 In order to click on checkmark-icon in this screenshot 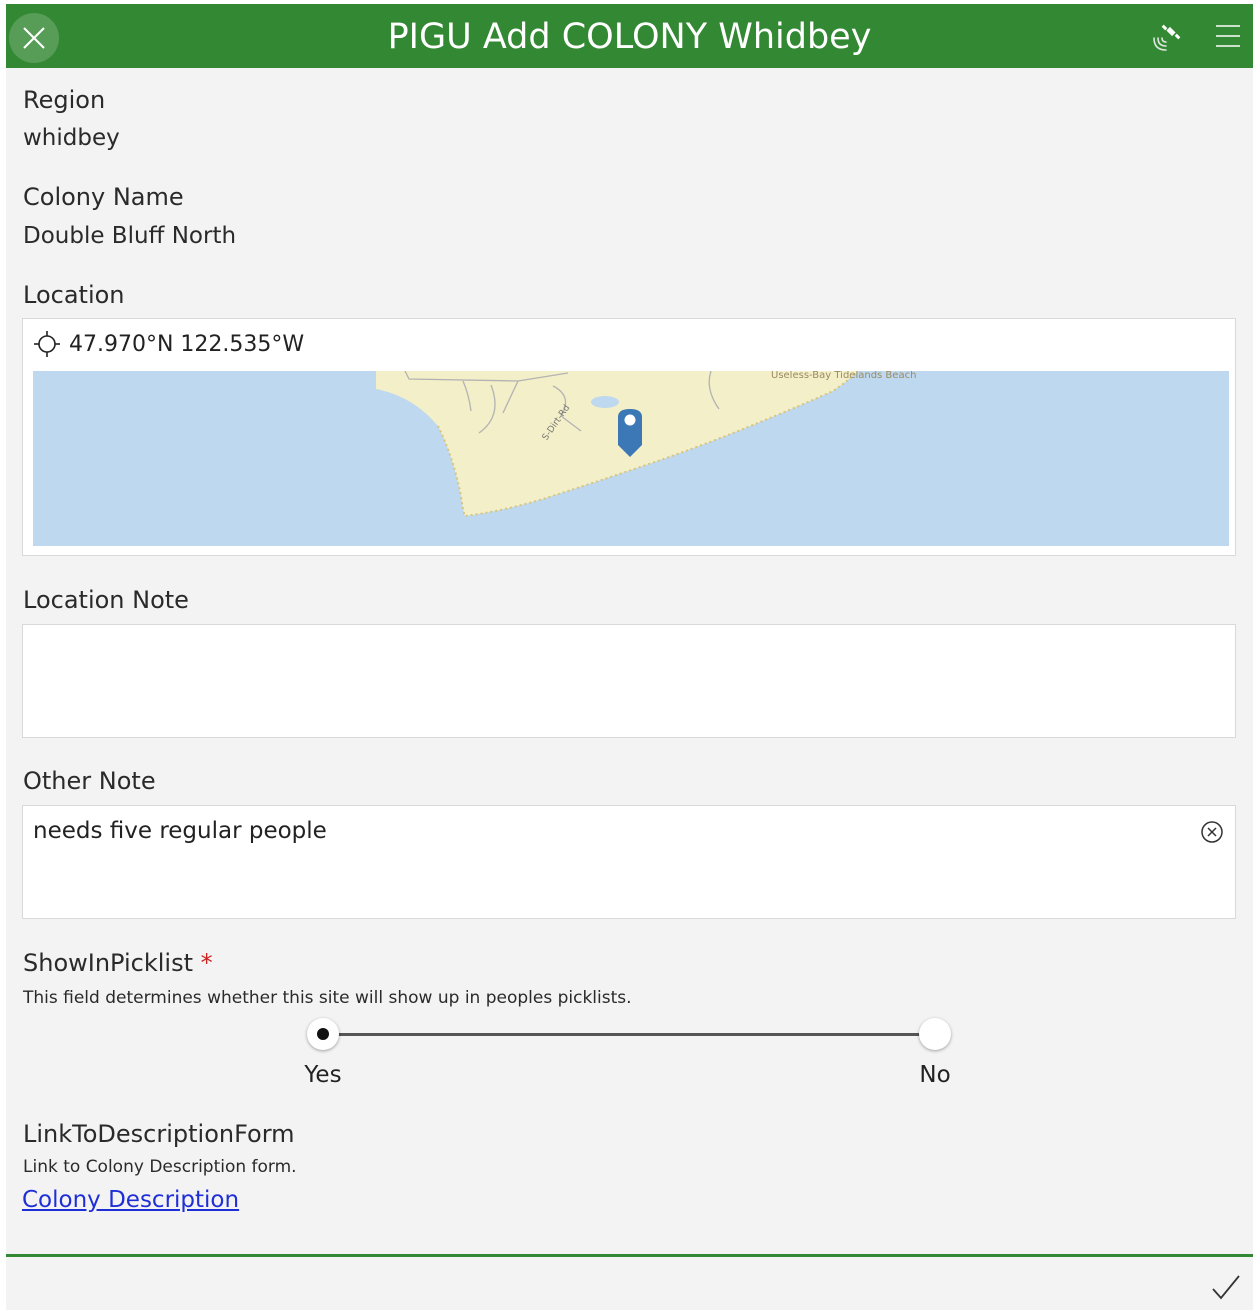, I will do `click(1226, 1287)`.